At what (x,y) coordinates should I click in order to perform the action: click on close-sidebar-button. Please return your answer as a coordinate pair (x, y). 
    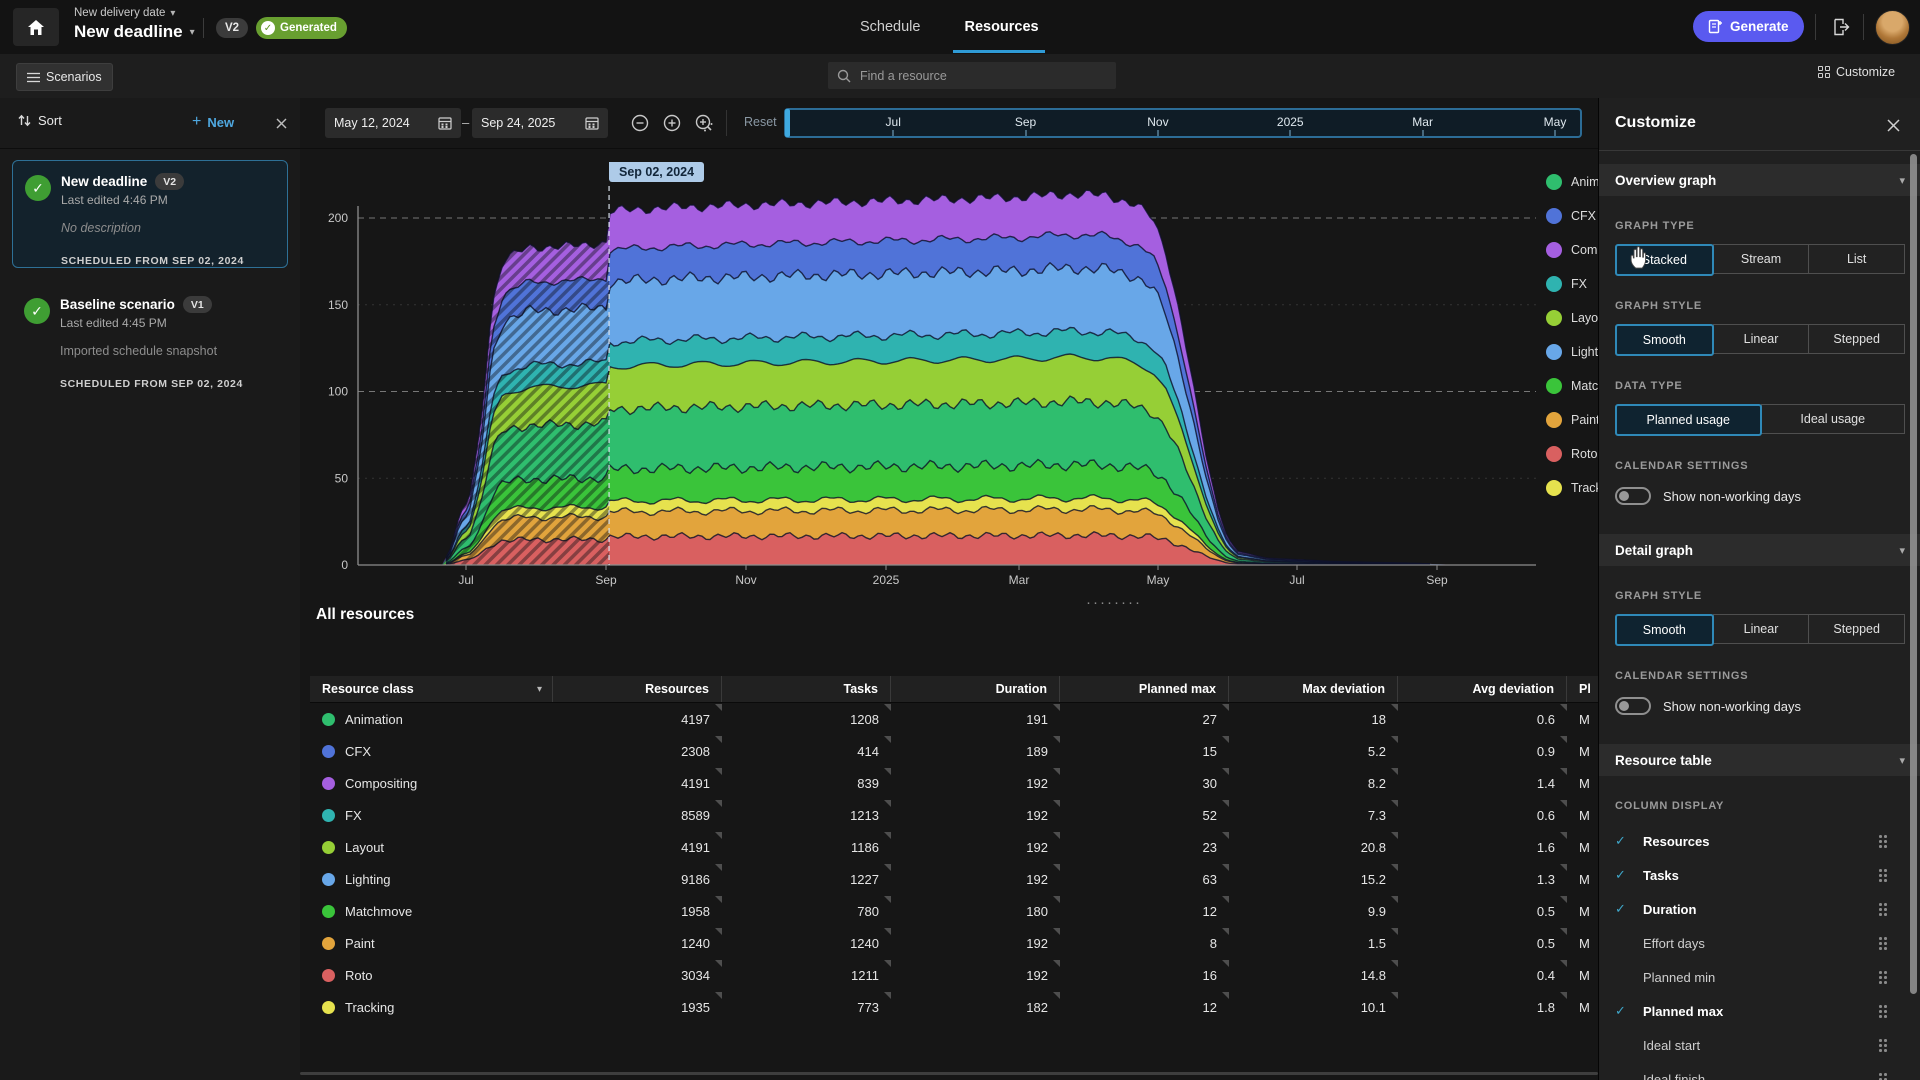
    Looking at the image, I should click on (281, 123).